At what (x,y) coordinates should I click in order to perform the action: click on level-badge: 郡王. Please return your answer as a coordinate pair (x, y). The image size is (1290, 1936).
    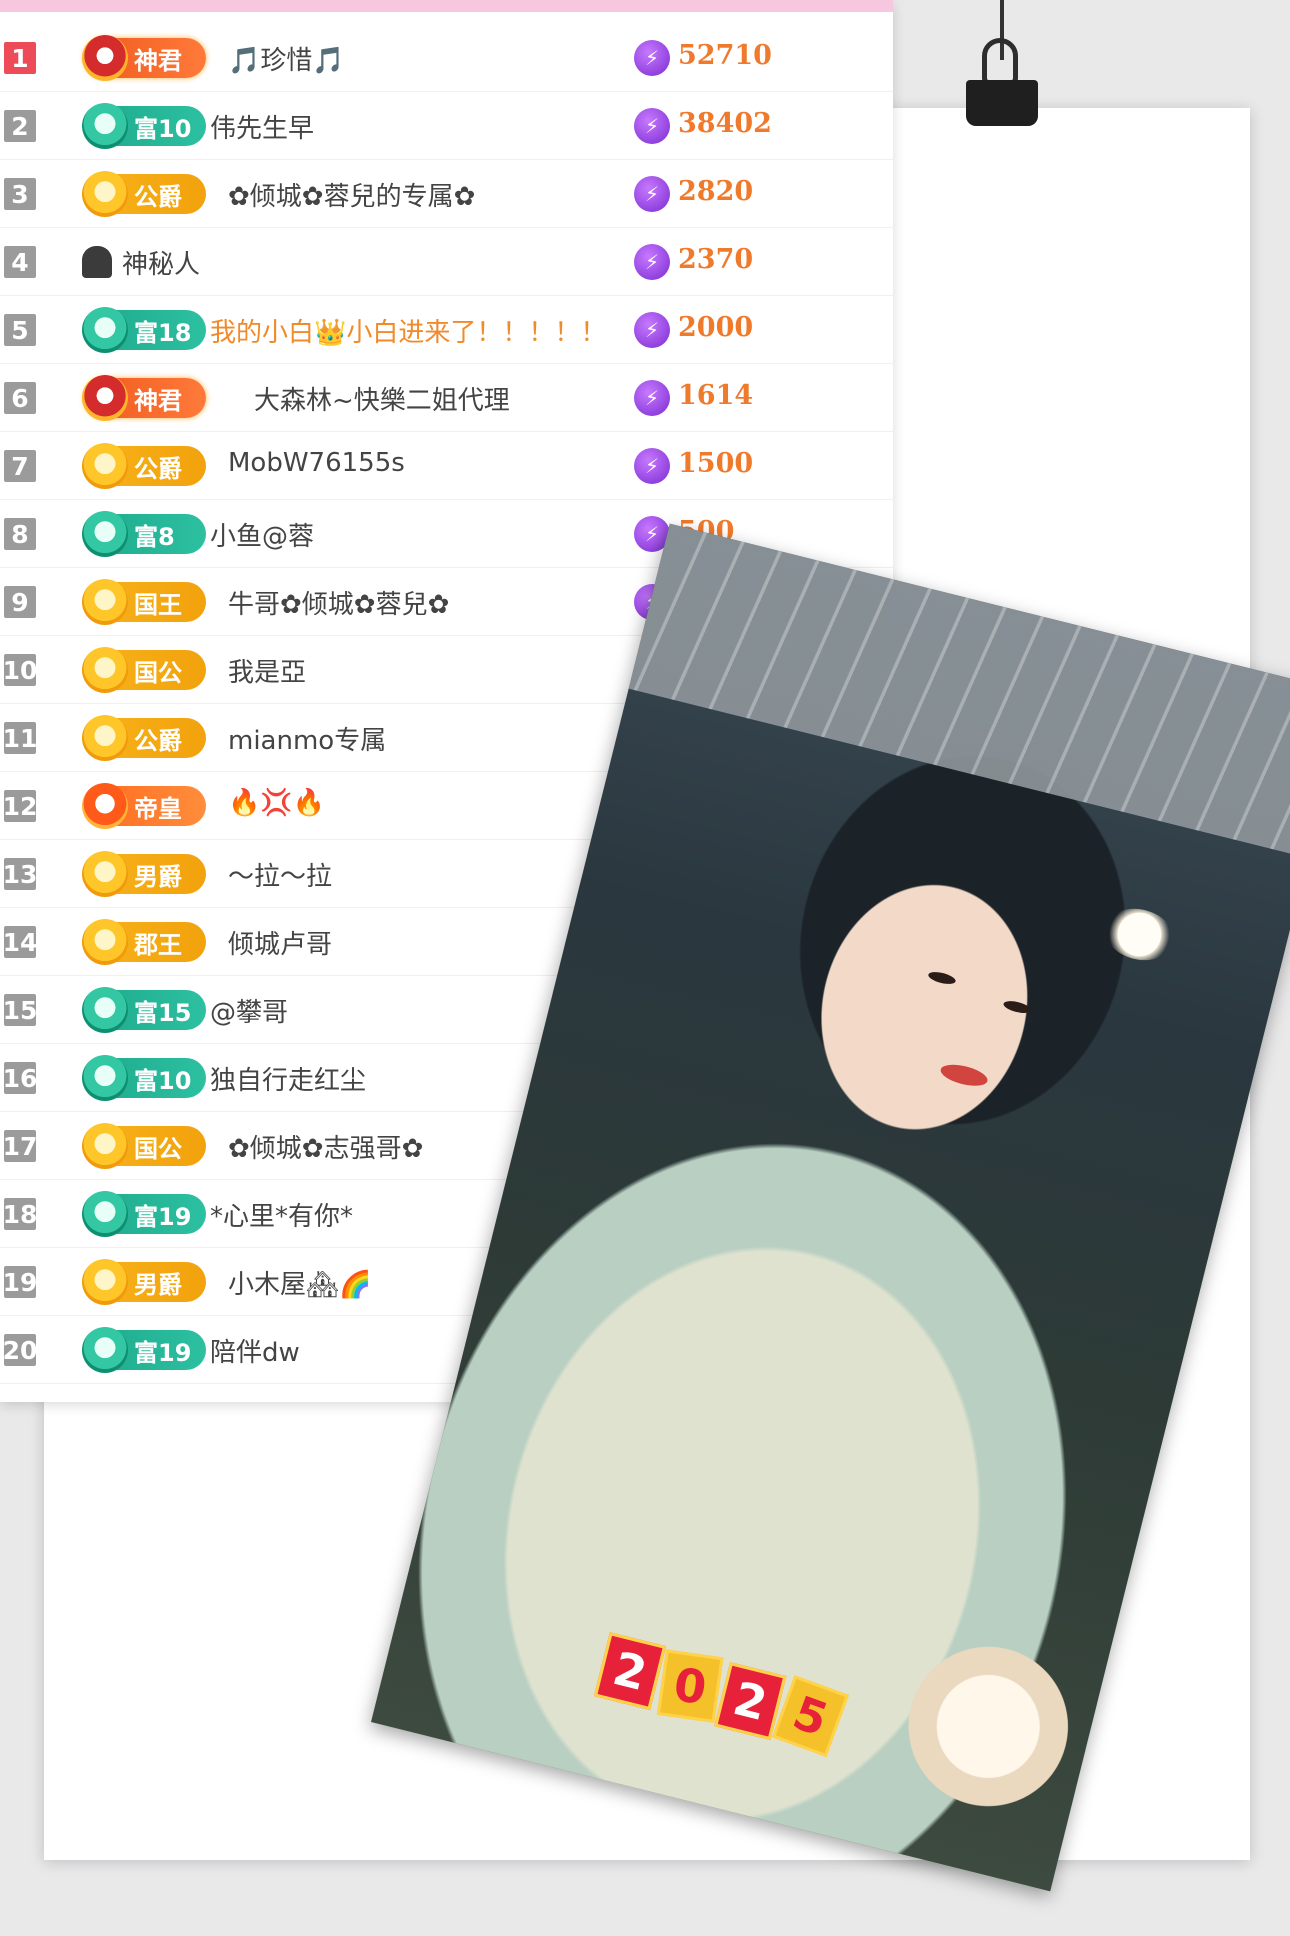
    Looking at the image, I should click on (144, 942).